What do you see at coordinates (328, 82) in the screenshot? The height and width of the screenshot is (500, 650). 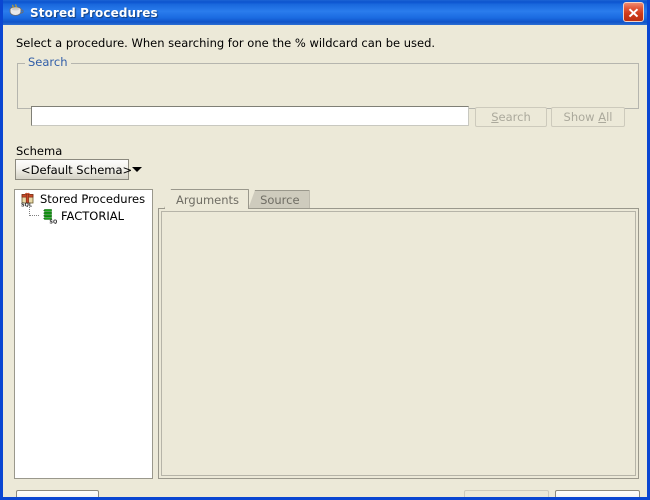 I see `search-group-box: Search` at bounding box center [328, 82].